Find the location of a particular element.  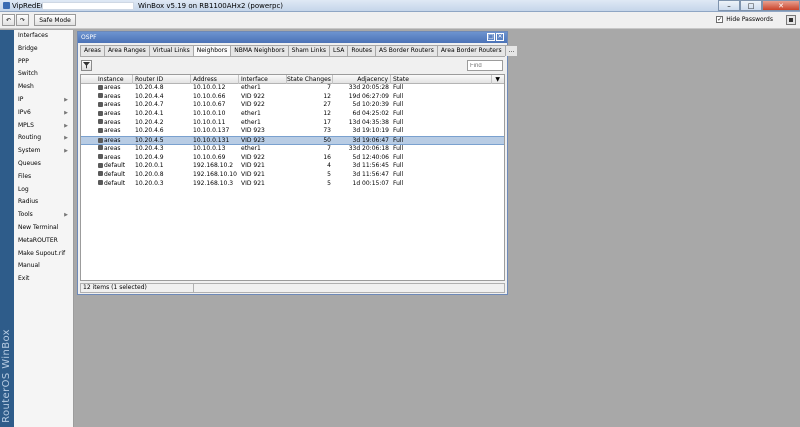

sidebar-item-interfaces: Interfaces is located at coordinates (43, 36).